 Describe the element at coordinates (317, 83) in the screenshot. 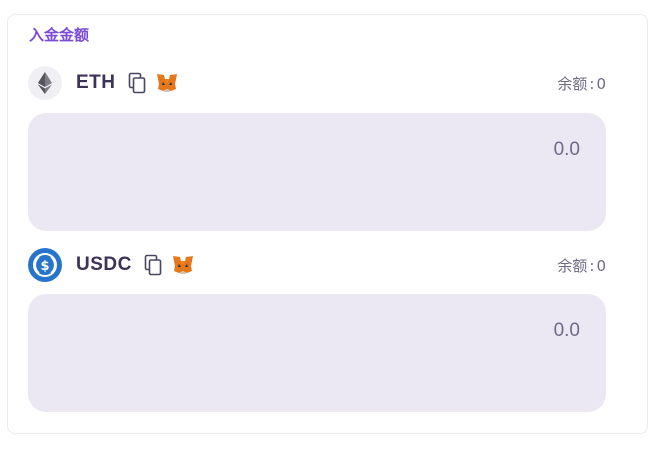

I see `eth-token-row: ETH 余额:0` at that location.